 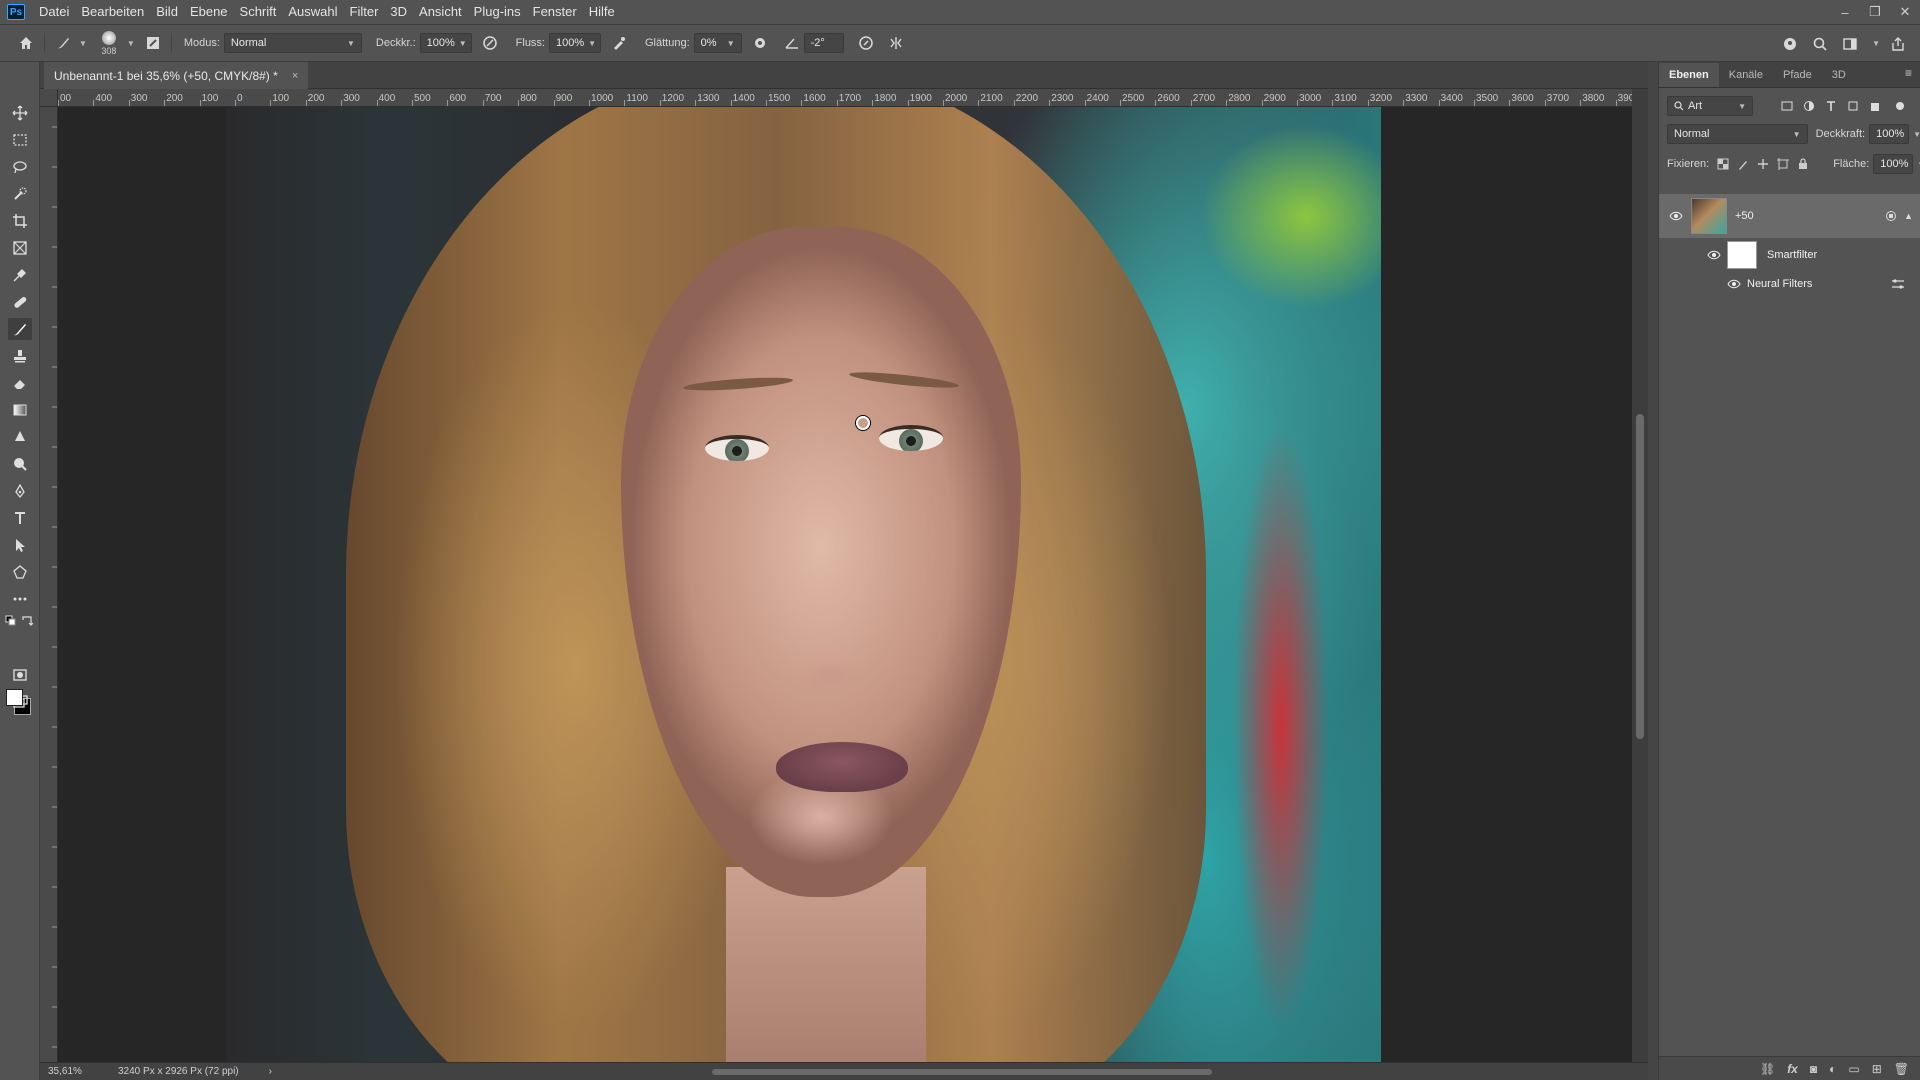 I want to click on menu-bild: Bild, so click(x=167, y=12).